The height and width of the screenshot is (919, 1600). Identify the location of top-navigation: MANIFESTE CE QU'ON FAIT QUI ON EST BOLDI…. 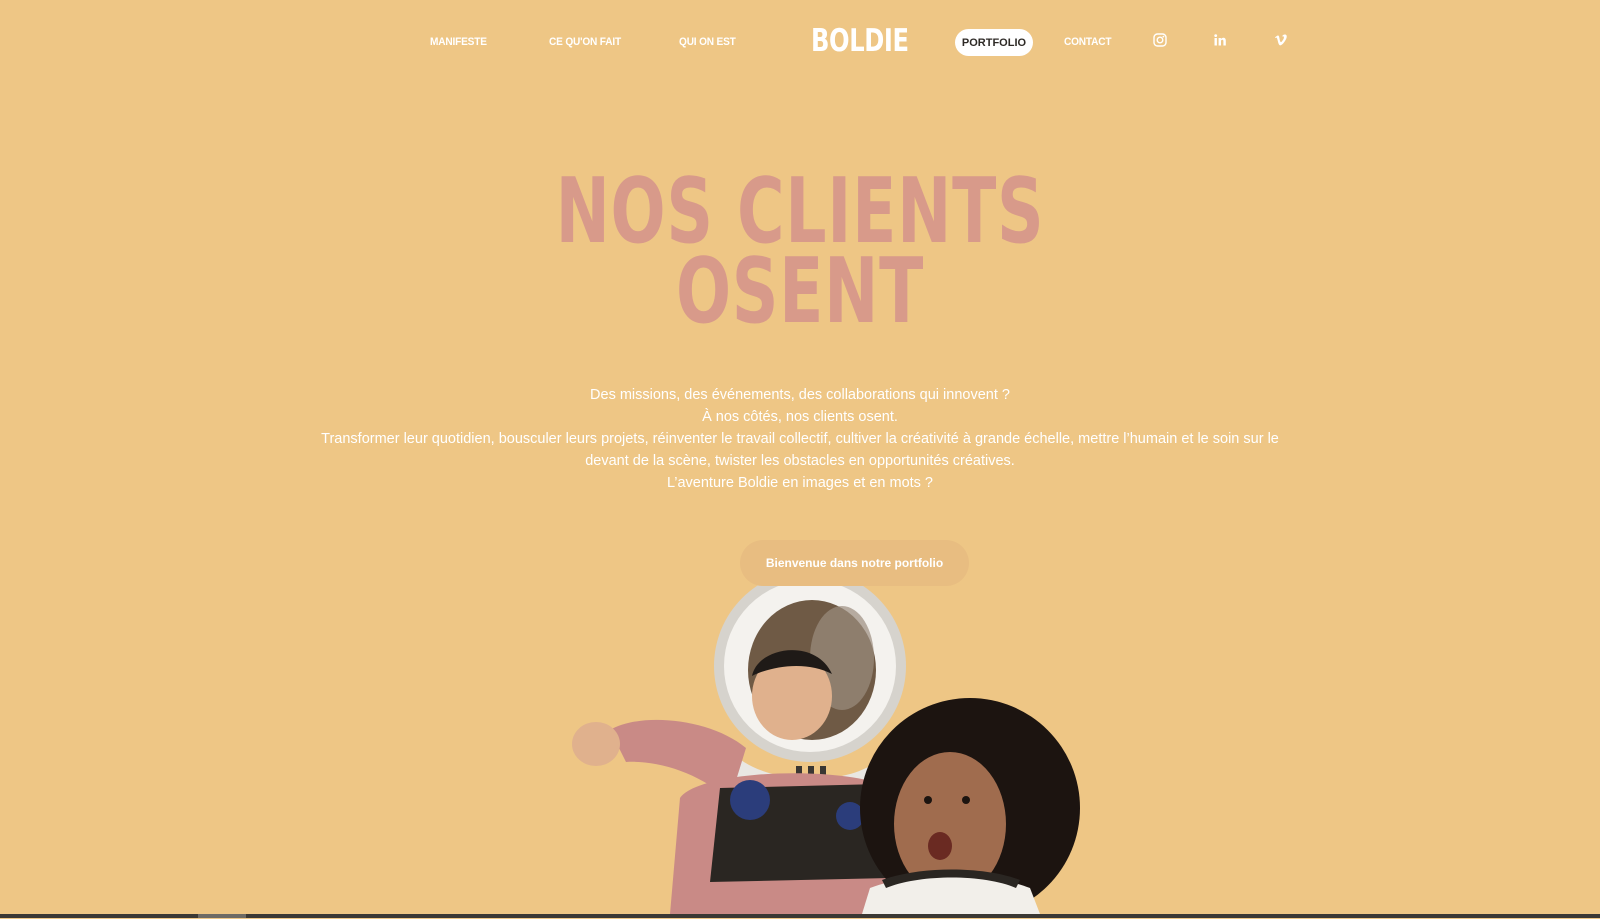
(800, 42).